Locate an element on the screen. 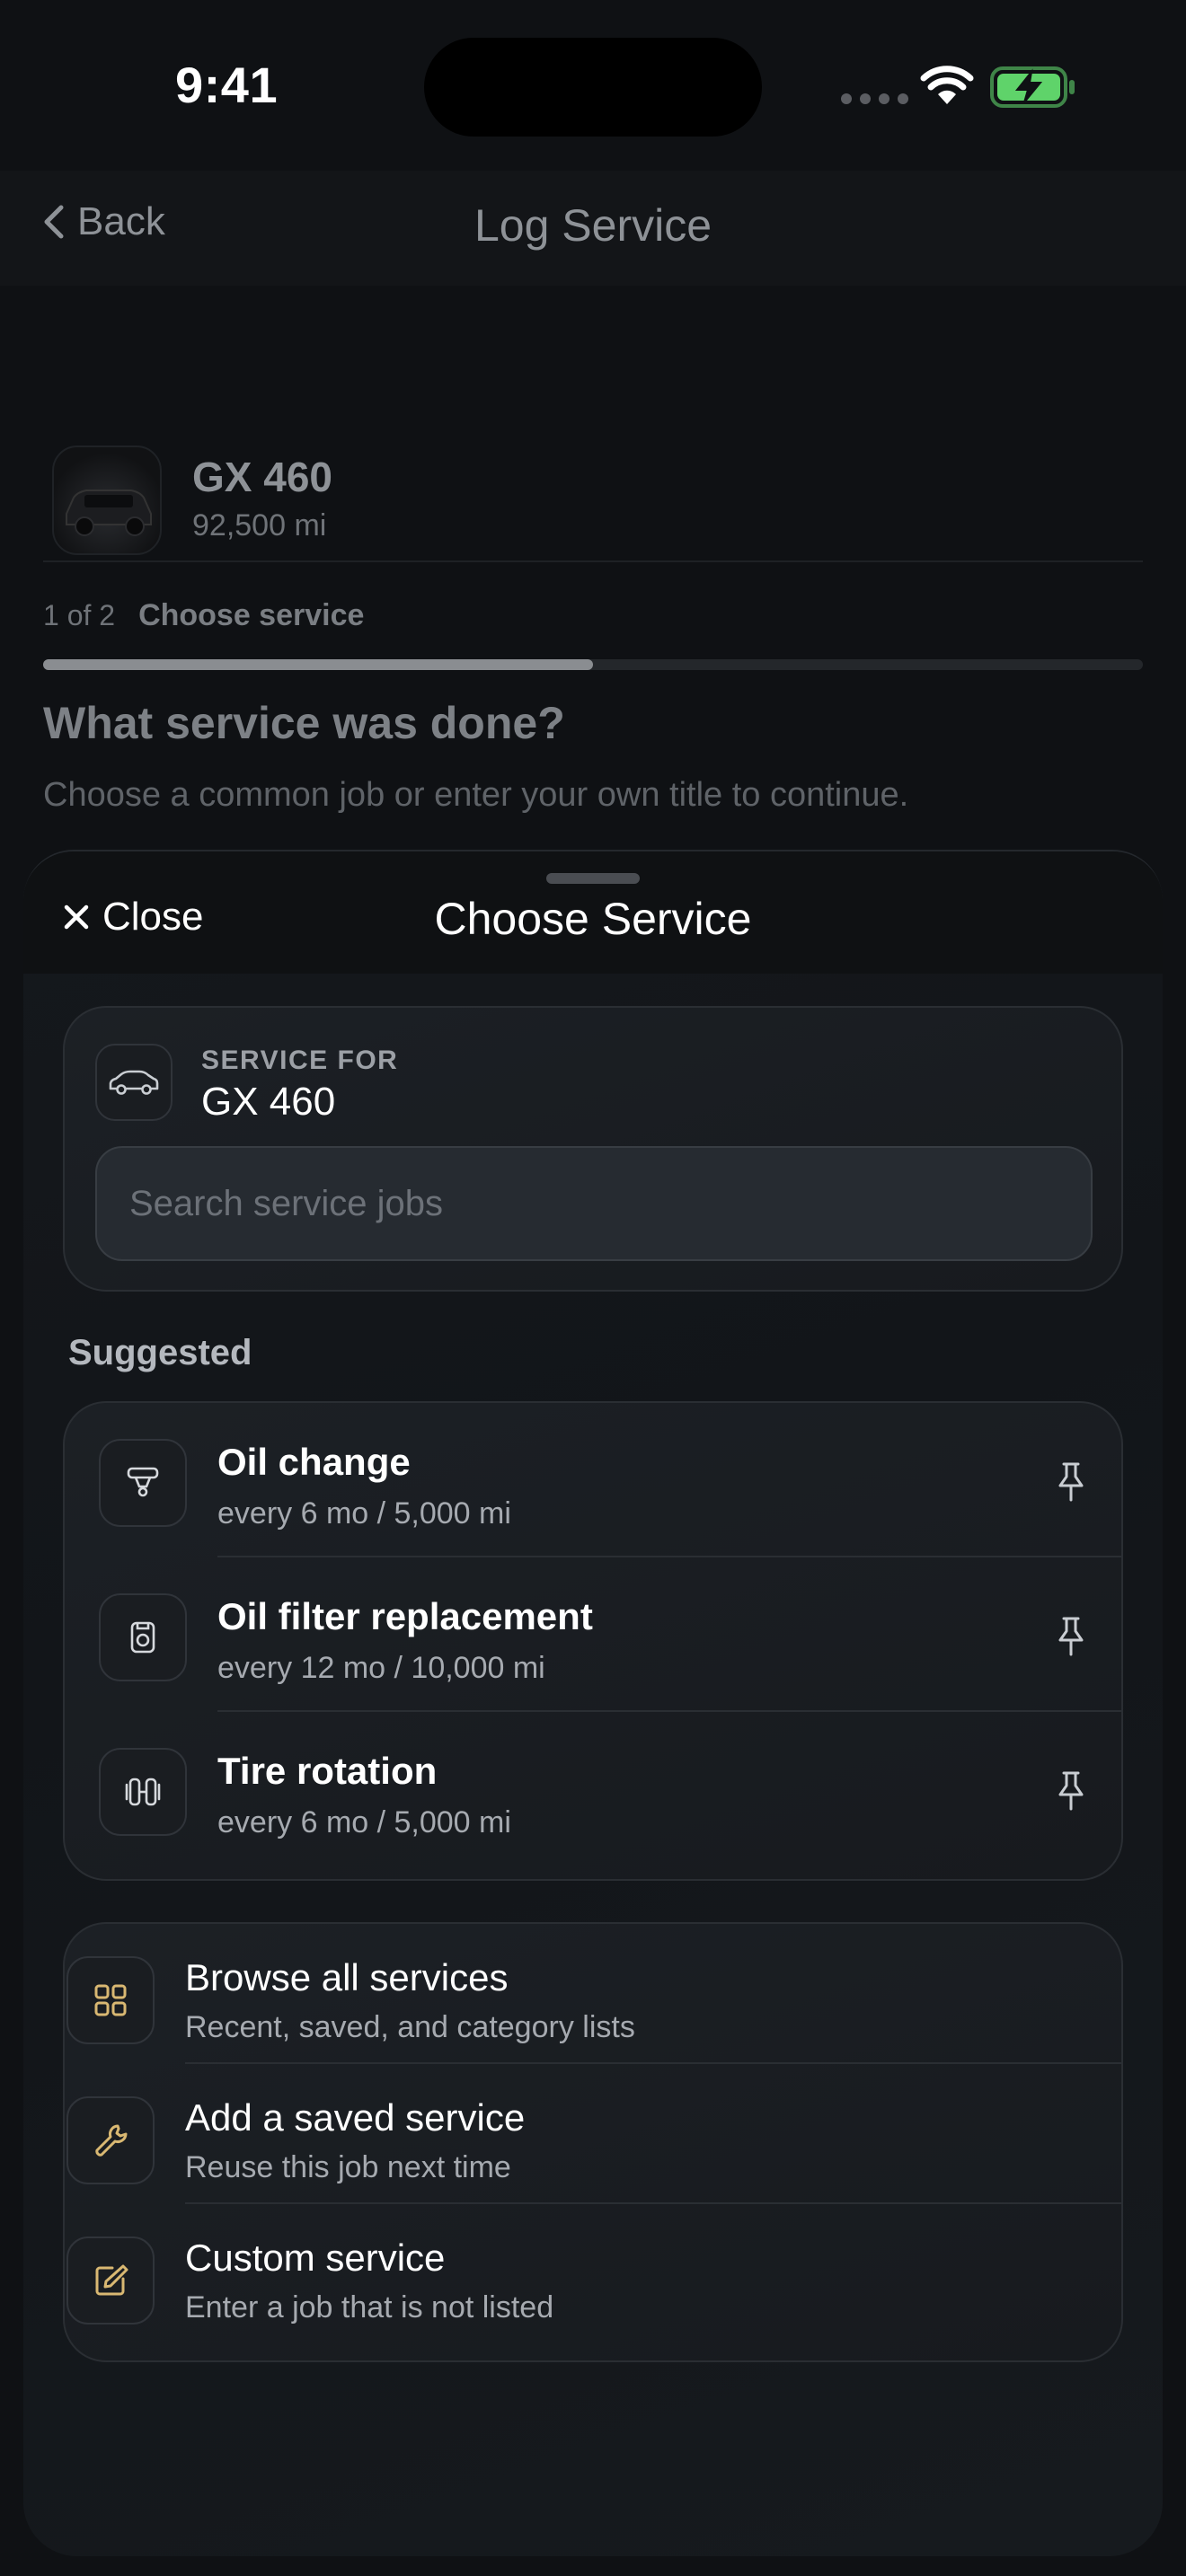 Image resolution: width=1186 pixels, height=2576 pixels. sheet-header: Close Choose Service is located at coordinates (593, 912).